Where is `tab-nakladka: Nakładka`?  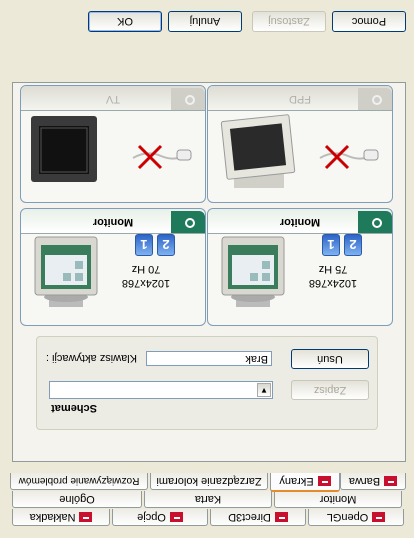
tab-nakladka: Nakładka is located at coordinates (61, 517).